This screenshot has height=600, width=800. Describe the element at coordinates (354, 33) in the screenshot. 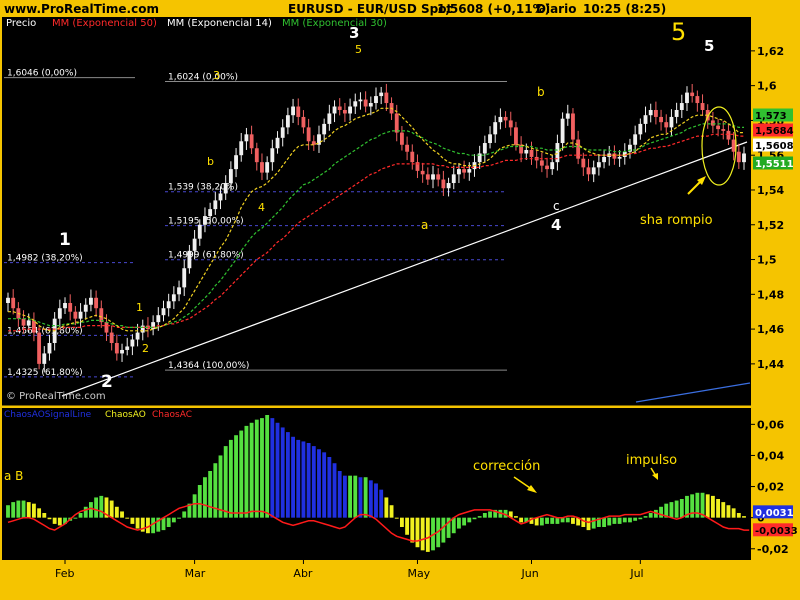

I see `wave-label: 3` at that location.